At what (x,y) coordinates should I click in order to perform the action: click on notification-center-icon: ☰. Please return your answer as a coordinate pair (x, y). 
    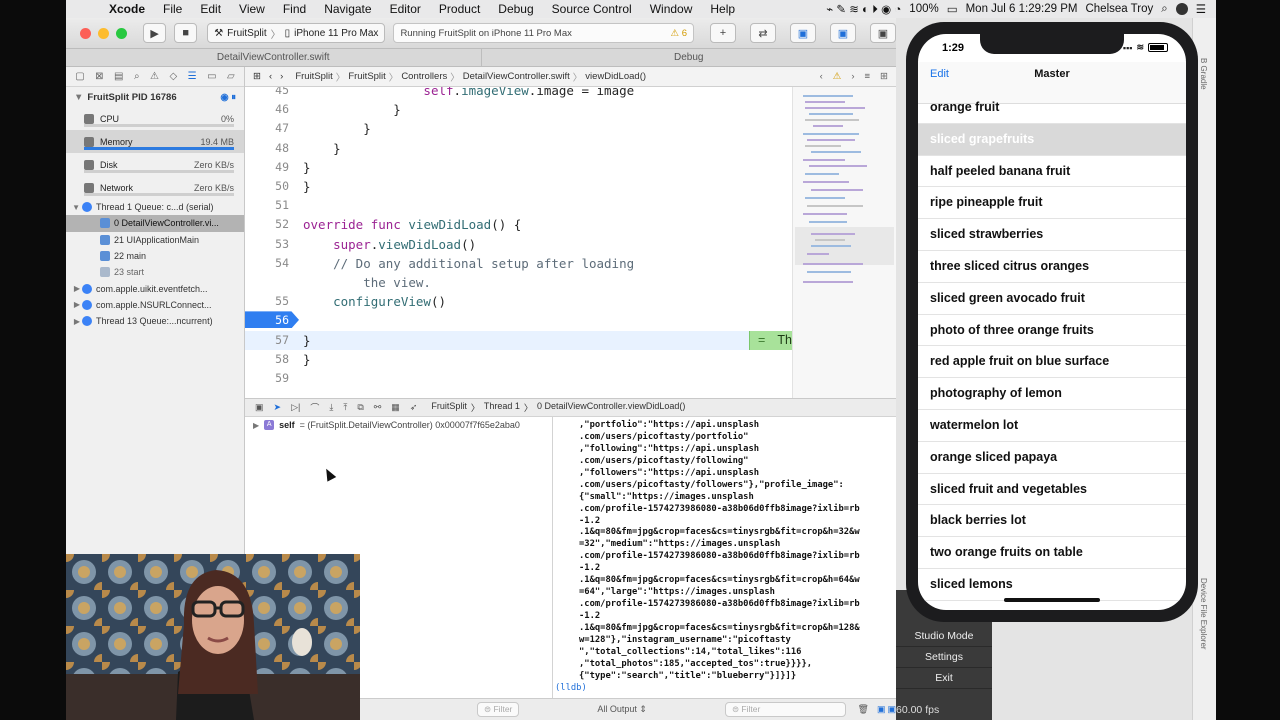
    Looking at the image, I should click on (1201, 9).